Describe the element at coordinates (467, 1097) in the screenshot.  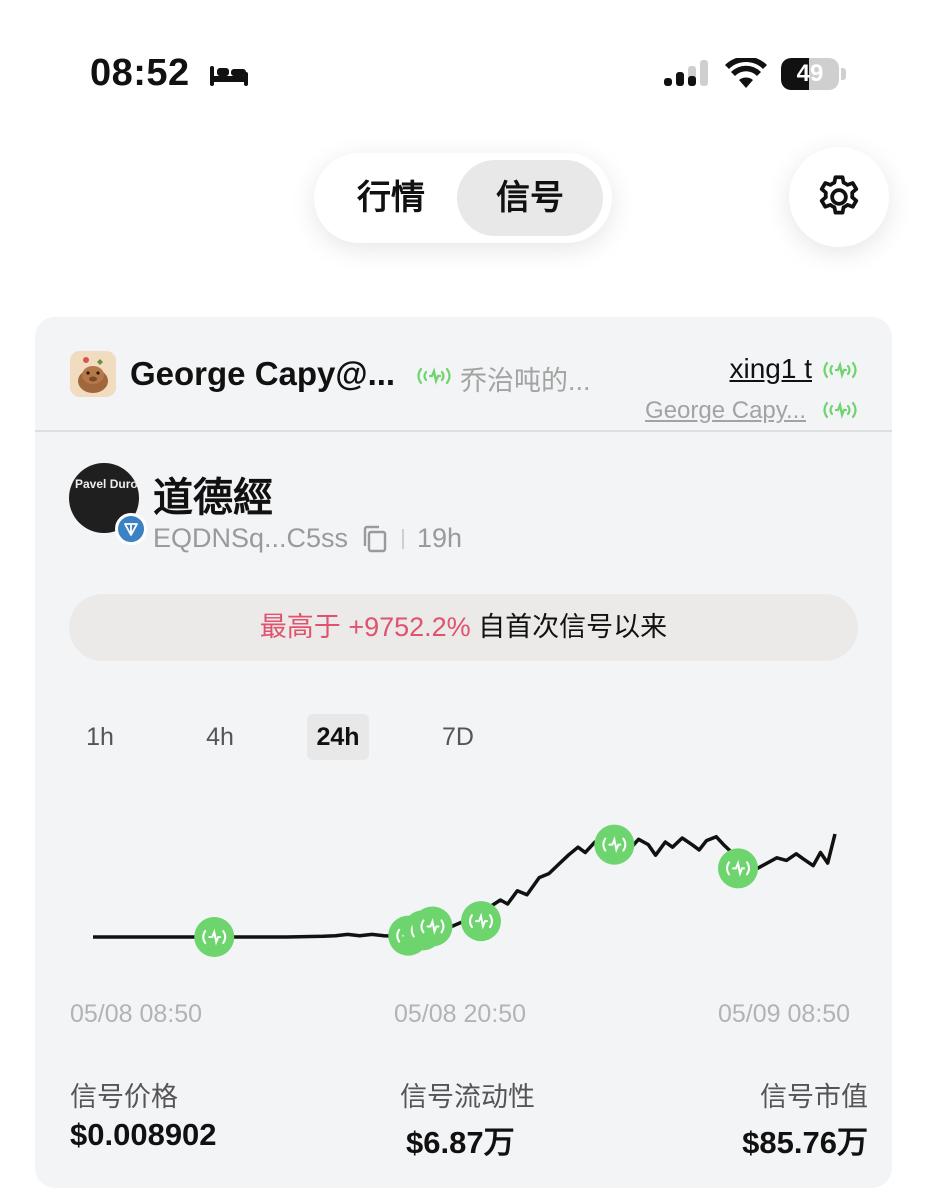
I see `stat-liquidity-label: 信号流动性` at that location.